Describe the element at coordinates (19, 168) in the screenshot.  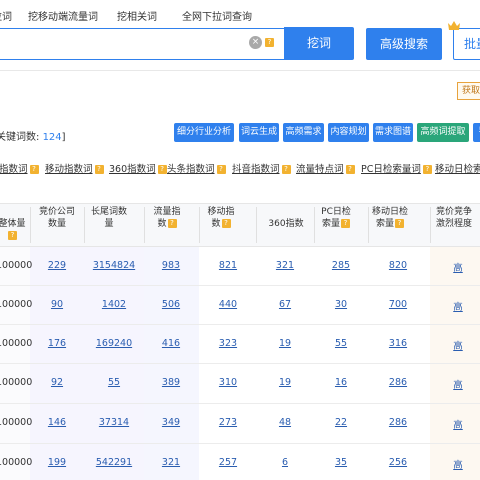
I see `filter-baidu-index: 百度指数词?` at that location.